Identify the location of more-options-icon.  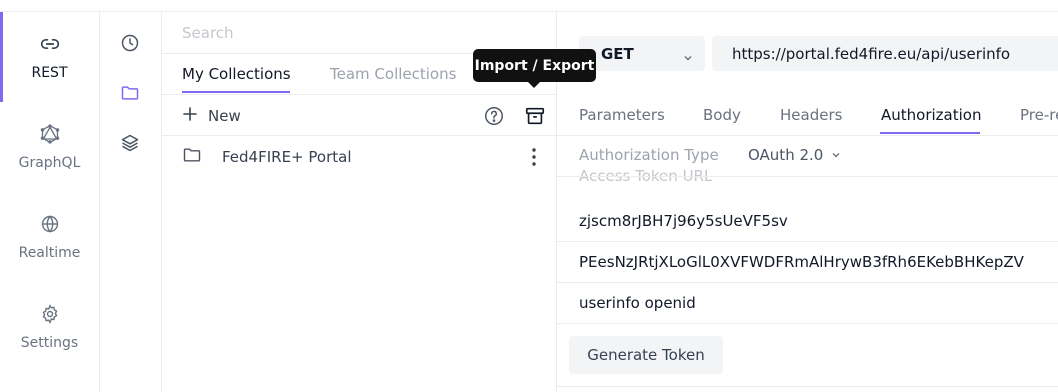
(534, 157).